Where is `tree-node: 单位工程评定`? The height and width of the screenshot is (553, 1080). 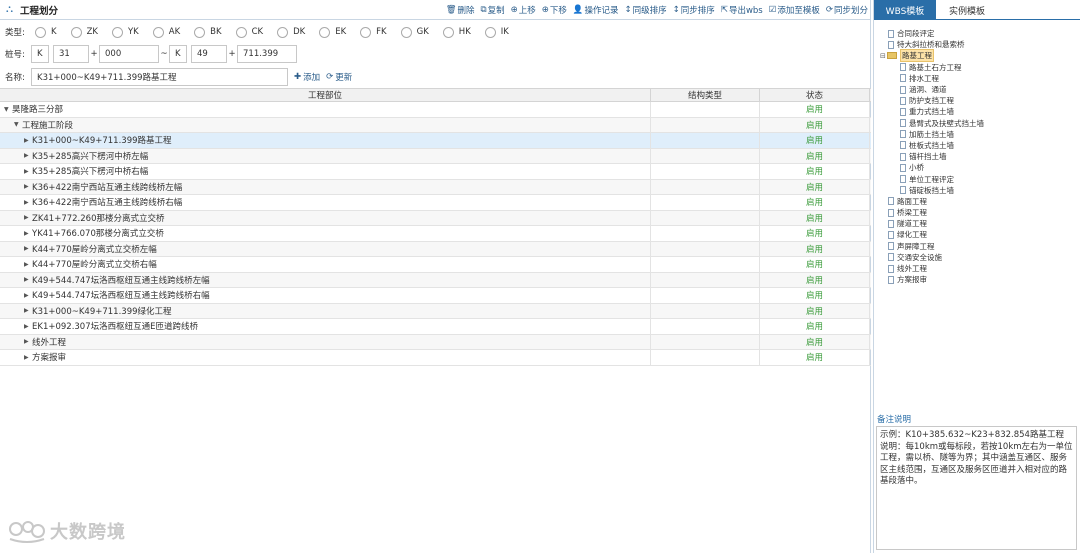
tree-node: 单位工程评定 is located at coordinates (979, 178).